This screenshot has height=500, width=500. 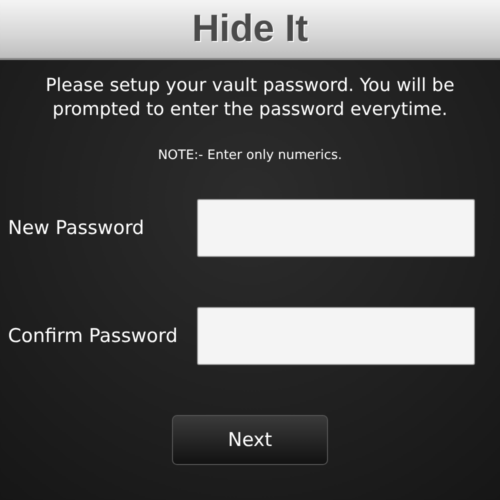 What do you see at coordinates (93, 336) in the screenshot?
I see `field-label: Confirm Password` at bounding box center [93, 336].